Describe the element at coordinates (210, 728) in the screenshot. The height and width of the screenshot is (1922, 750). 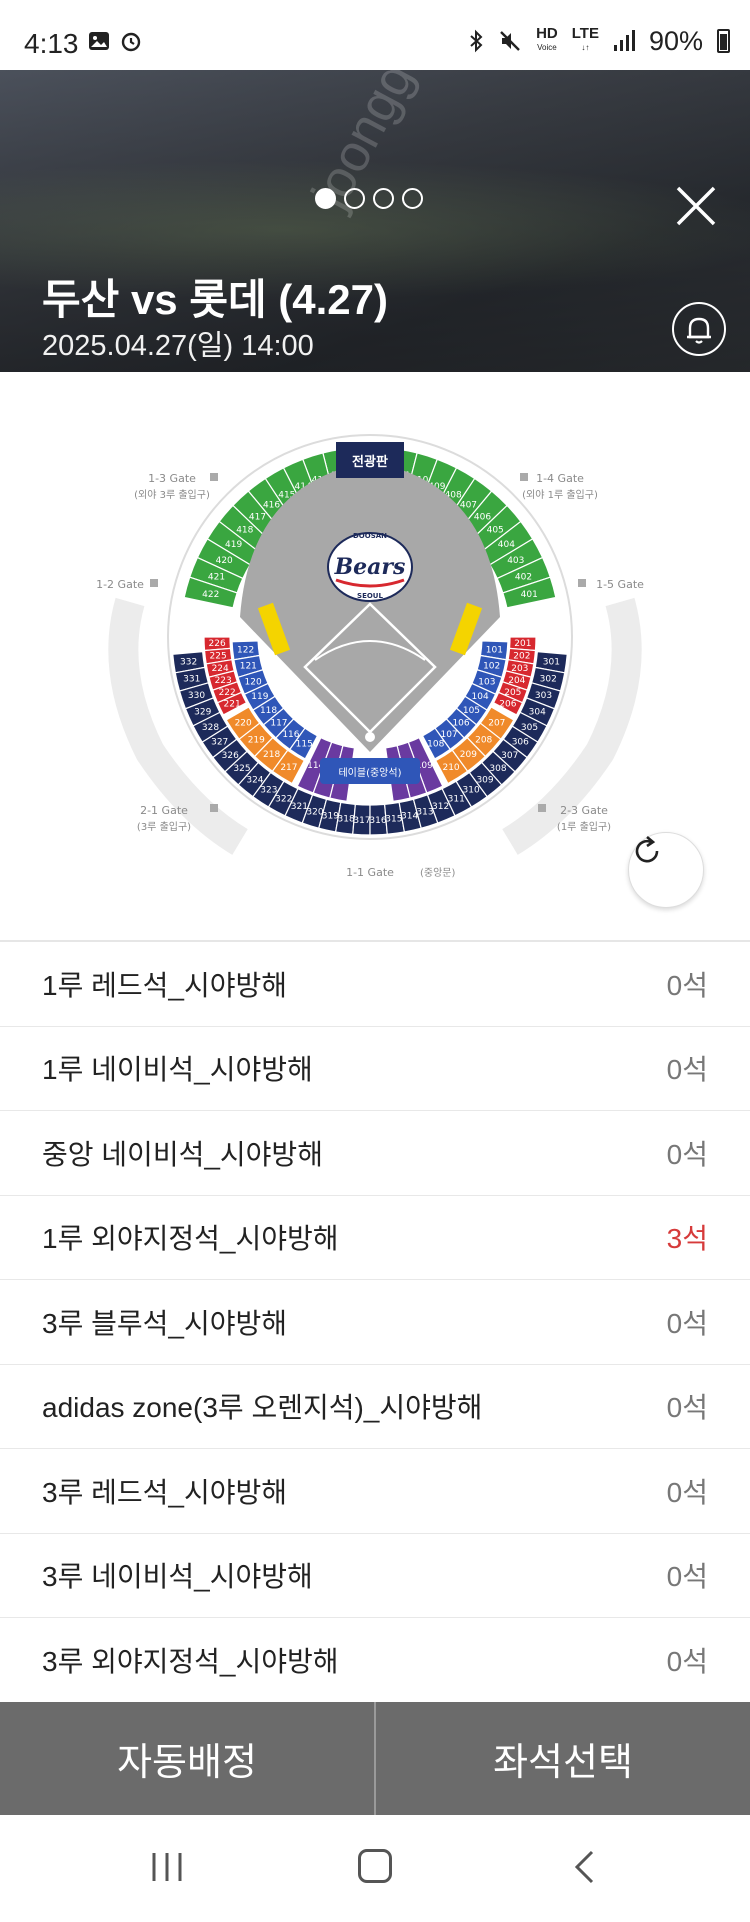
I see `section-number: 328` at that location.